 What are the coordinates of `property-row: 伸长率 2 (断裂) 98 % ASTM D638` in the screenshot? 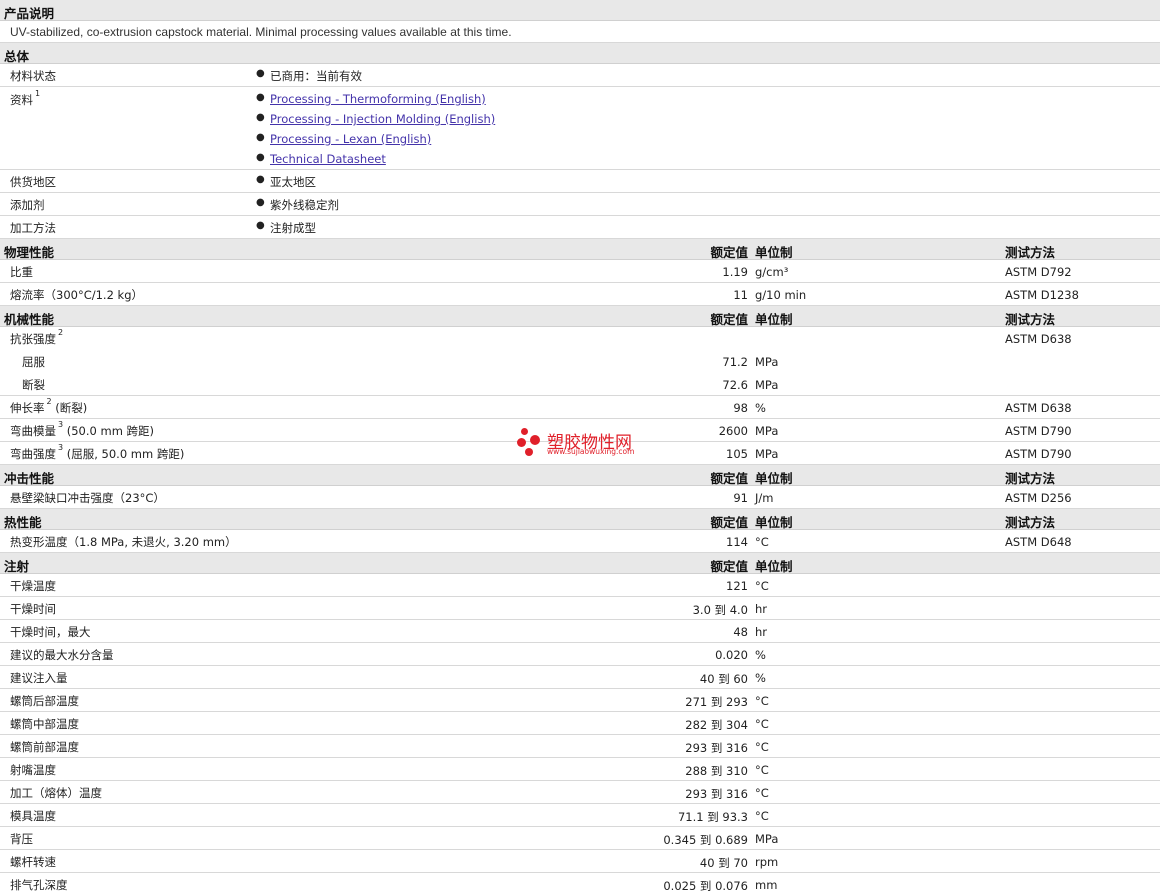 It's located at (580, 407).